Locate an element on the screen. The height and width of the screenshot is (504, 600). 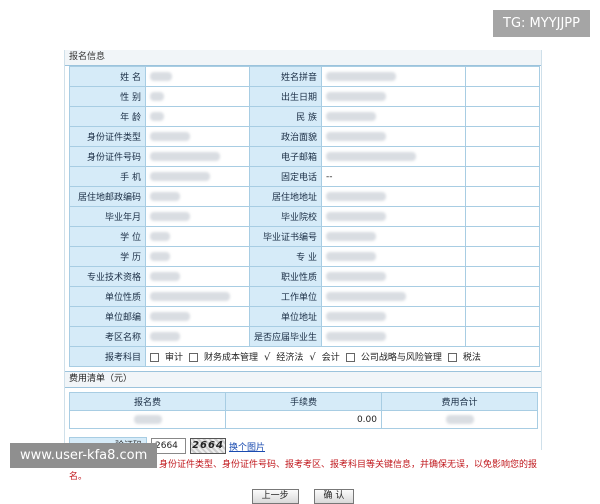
field-label: 考区名称 is located at coordinates (107, 336).